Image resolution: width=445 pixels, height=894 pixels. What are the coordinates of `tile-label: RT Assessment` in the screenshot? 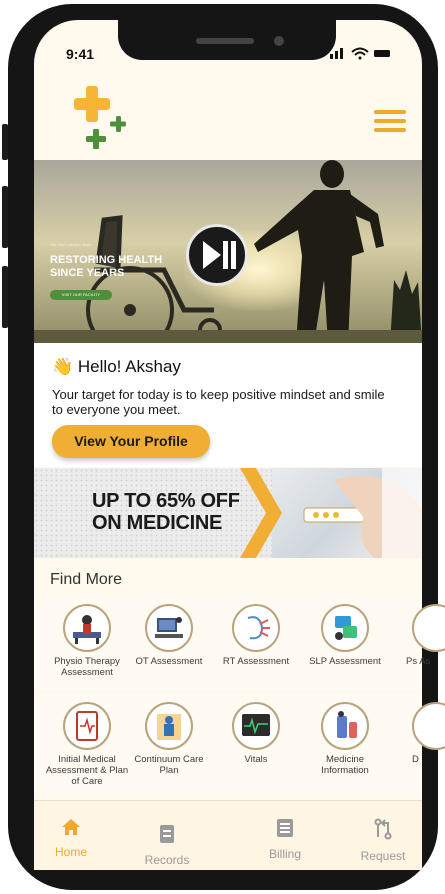 It's located at (256, 661).